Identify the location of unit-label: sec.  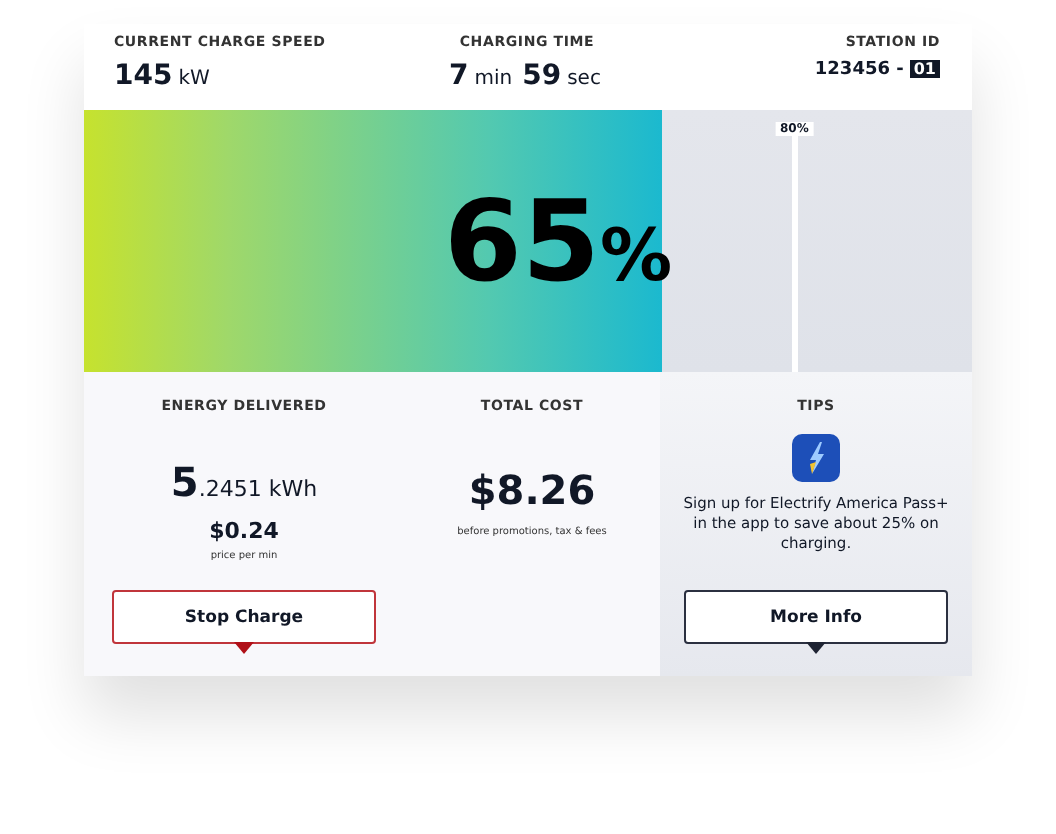
(584, 79).